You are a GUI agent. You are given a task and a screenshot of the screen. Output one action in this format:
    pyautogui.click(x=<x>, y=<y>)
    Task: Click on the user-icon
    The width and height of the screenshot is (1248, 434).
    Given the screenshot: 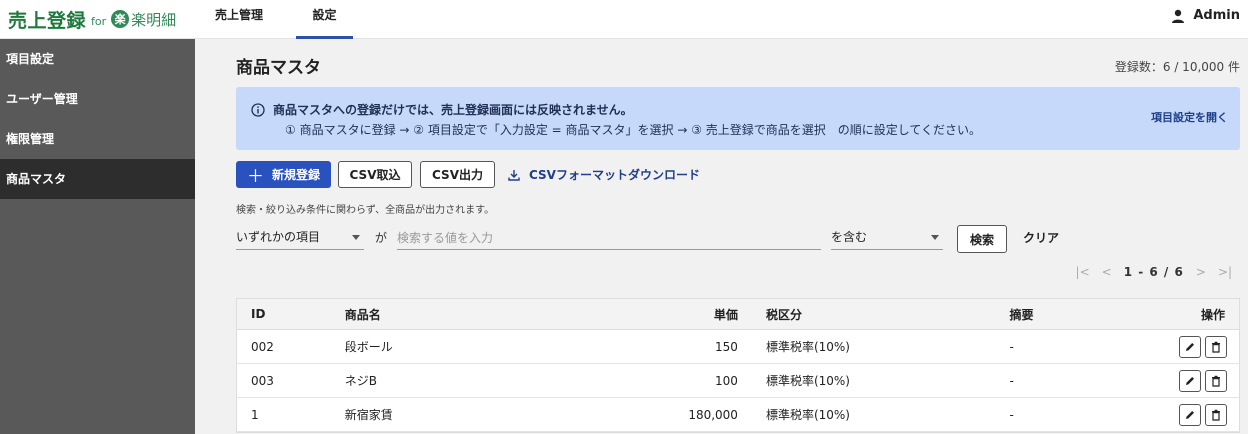 What is the action you would take?
    pyautogui.click(x=1178, y=16)
    